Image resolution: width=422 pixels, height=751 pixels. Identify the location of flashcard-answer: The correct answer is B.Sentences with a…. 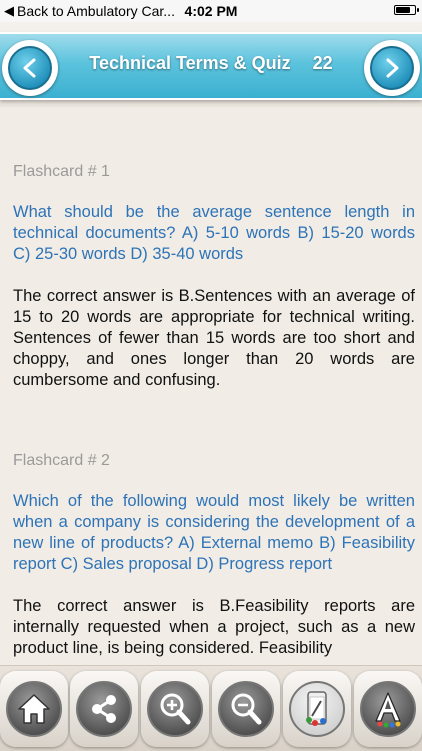
(214, 338).